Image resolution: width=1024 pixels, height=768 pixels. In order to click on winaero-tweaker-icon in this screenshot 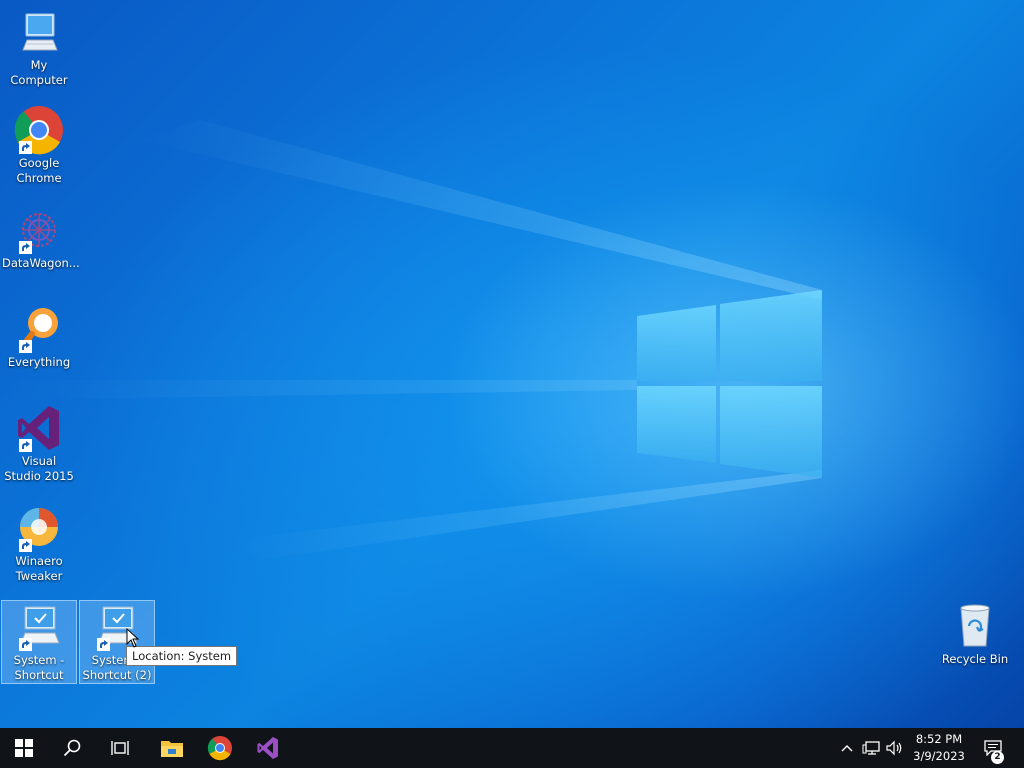, I will do `click(39, 528)`.